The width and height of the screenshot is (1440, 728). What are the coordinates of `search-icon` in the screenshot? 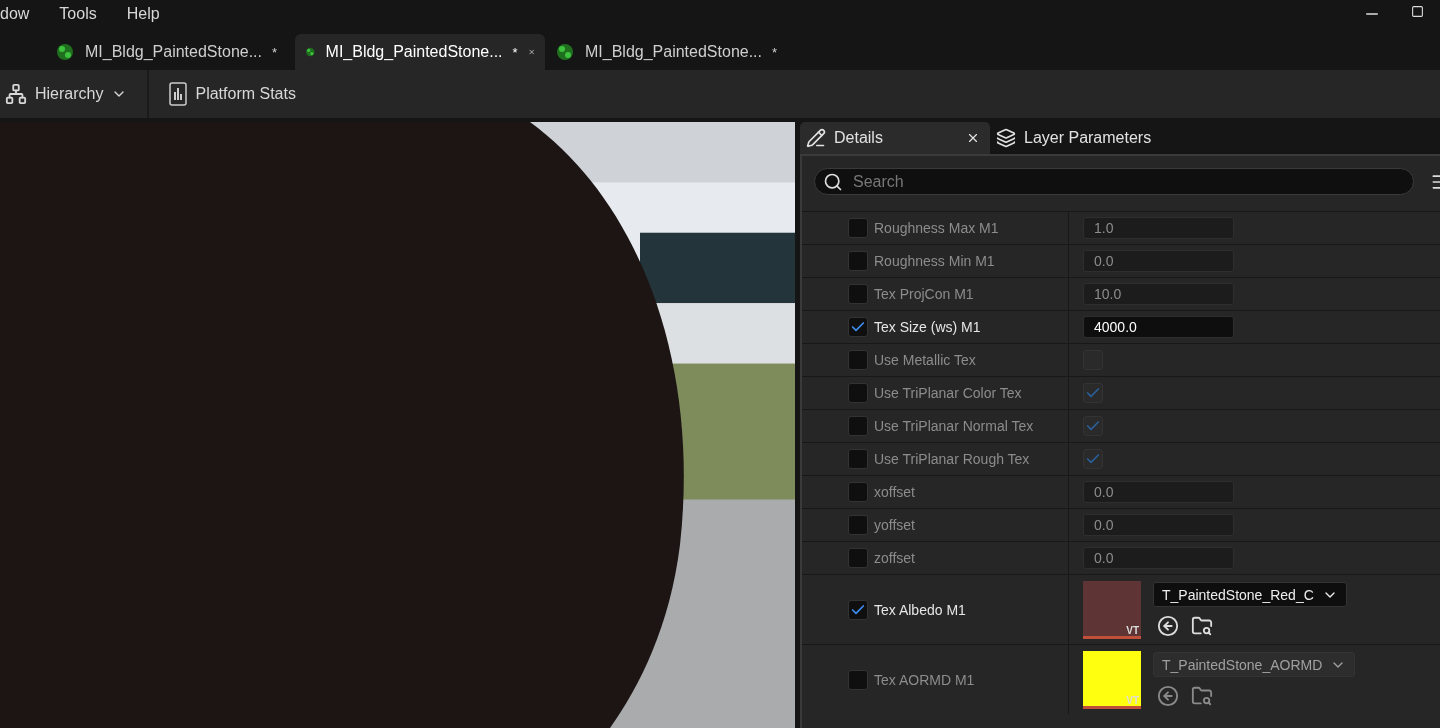 It's located at (833, 181).